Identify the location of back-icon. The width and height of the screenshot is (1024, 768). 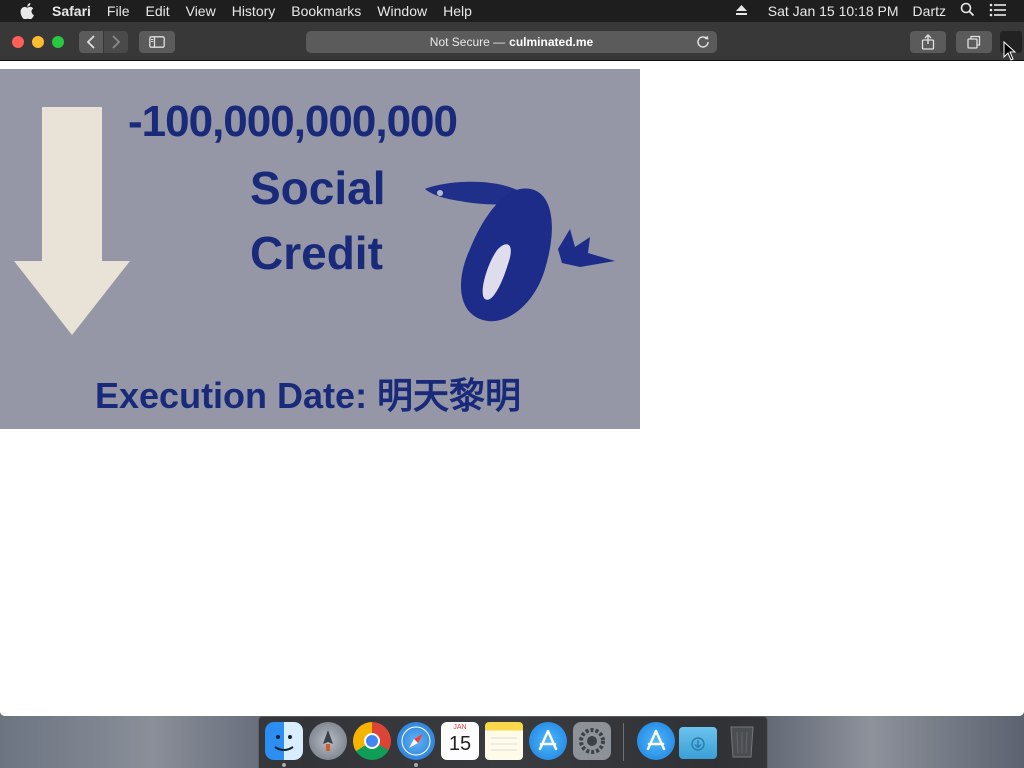
(90, 42).